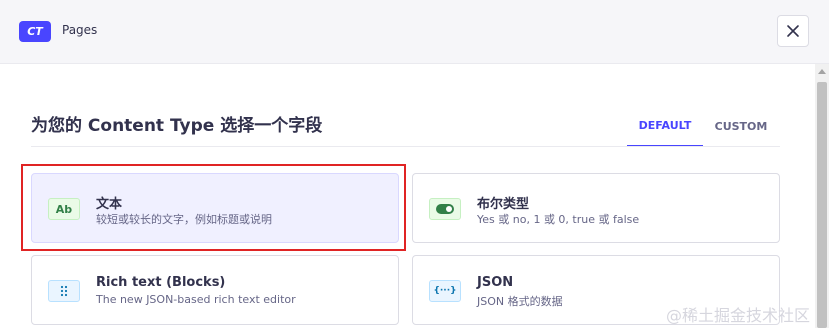 Image resolution: width=829 pixels, height=328 pixels. Describe the element at coordinates (445, 291) in the screenshot. I see `json-braces-icon: {···}` at that location.